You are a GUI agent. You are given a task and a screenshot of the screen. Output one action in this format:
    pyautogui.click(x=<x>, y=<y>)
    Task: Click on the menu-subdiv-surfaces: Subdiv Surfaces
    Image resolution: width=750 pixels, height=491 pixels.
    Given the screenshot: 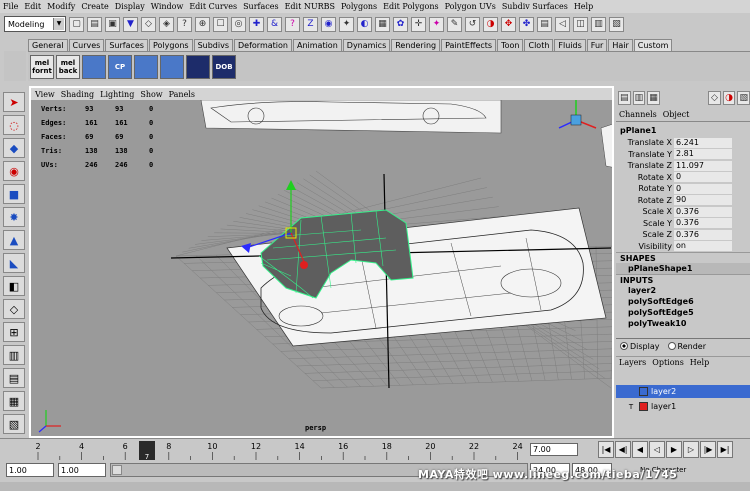 What is the action you would take?
    pyautogui.click(x=535, y=6)
    